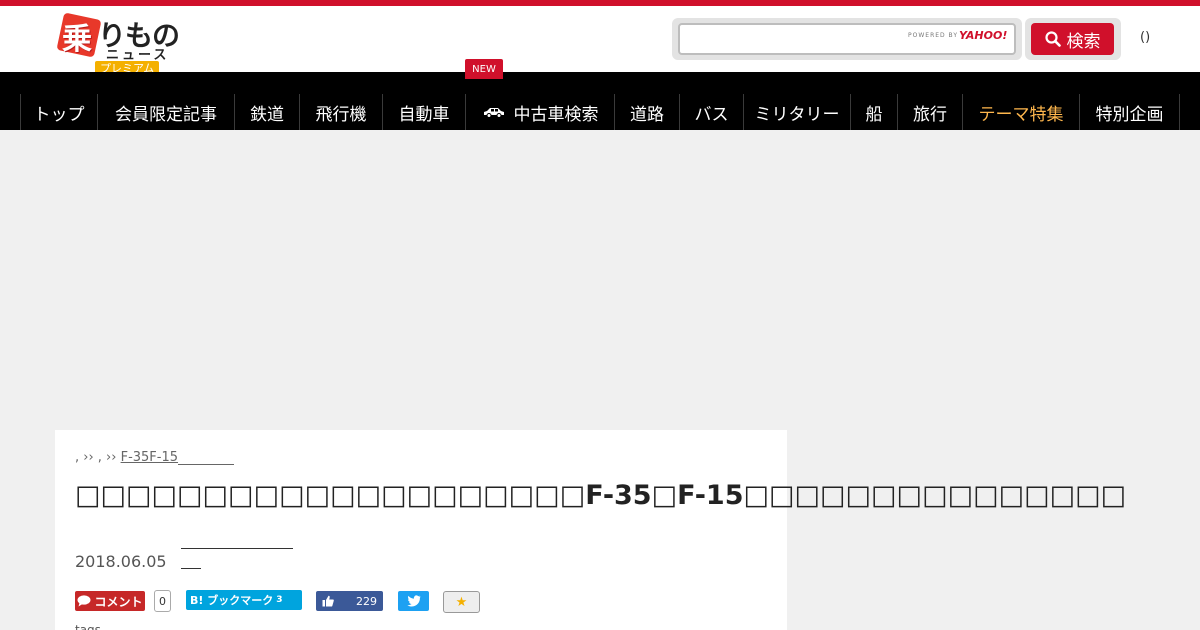  Describe the element at coordinates (149, 457) in the screenshot. I see `breadcrumb-link: F-35F-15` at that location.